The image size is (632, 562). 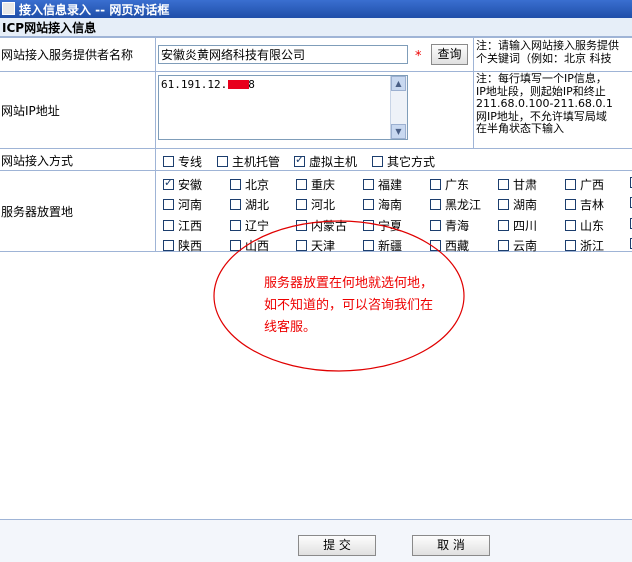 I want to click on access-options: 专线 主机托管 虚拟主机 其它方式, so click(x=394, y=159).